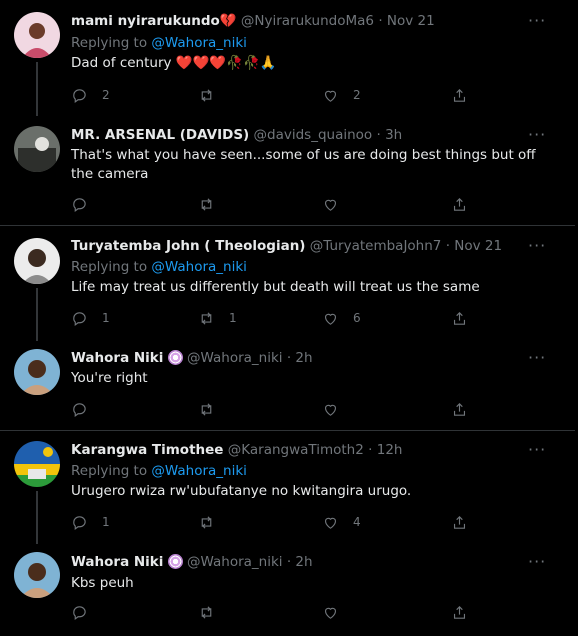 This screenshot has width=578, height=636. What do you see at coordinates (90, 95) in the screenshot?
I see `reply-button: 2` at bounding box center [90, 95].